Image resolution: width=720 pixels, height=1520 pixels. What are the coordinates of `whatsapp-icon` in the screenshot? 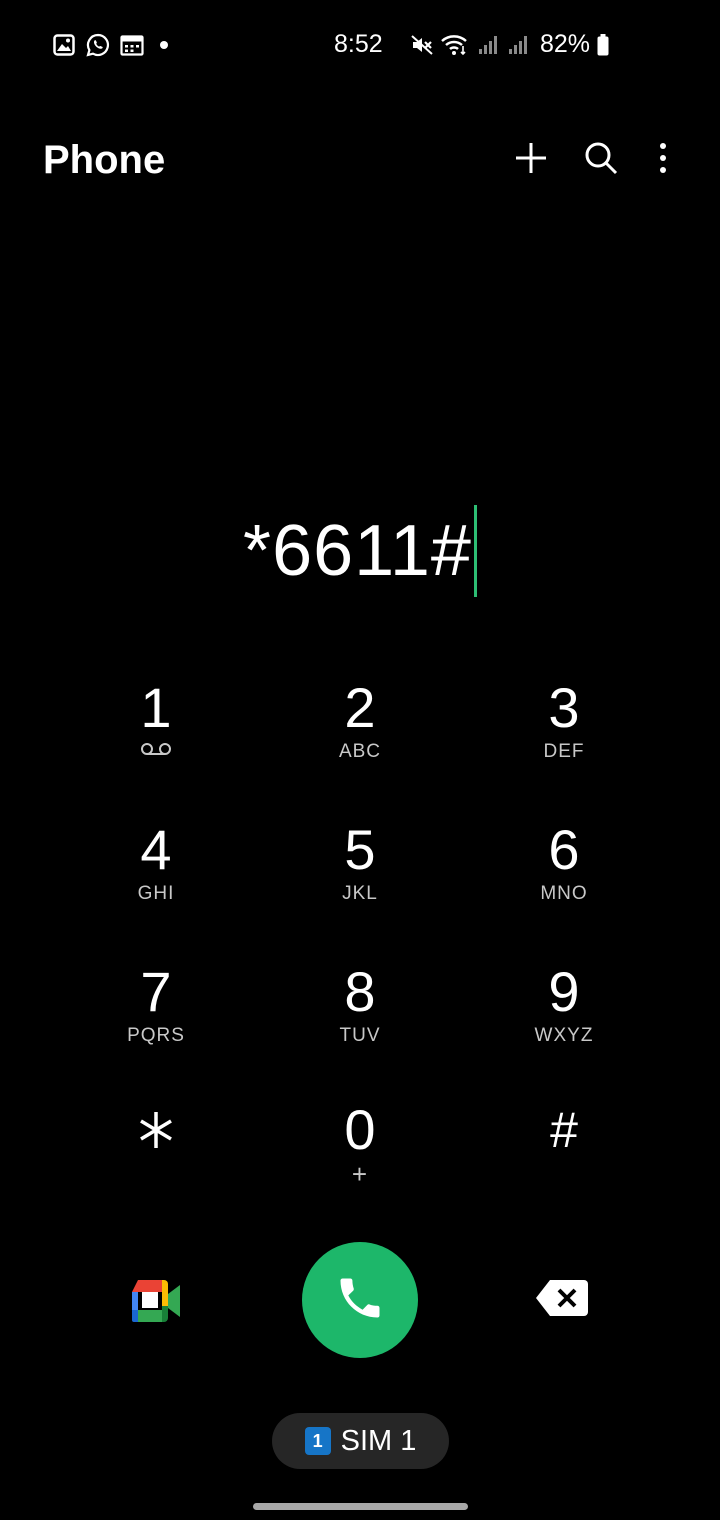 It's located at (98, 45).